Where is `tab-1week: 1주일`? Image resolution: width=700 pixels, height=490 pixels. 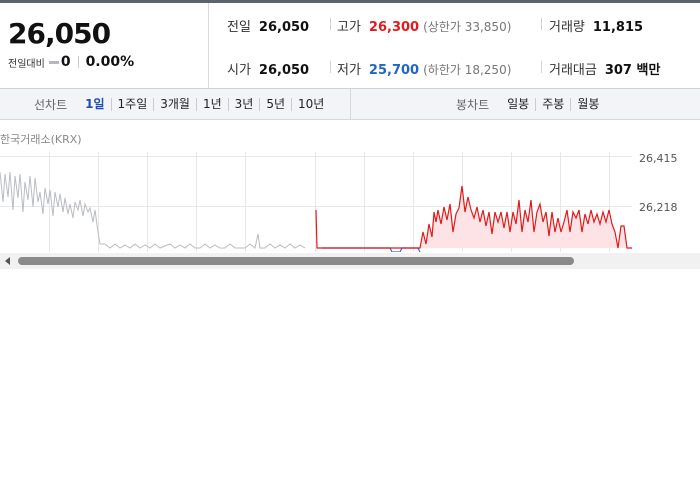
tab-1week: 1주일 is located at coordinates (132, 104).